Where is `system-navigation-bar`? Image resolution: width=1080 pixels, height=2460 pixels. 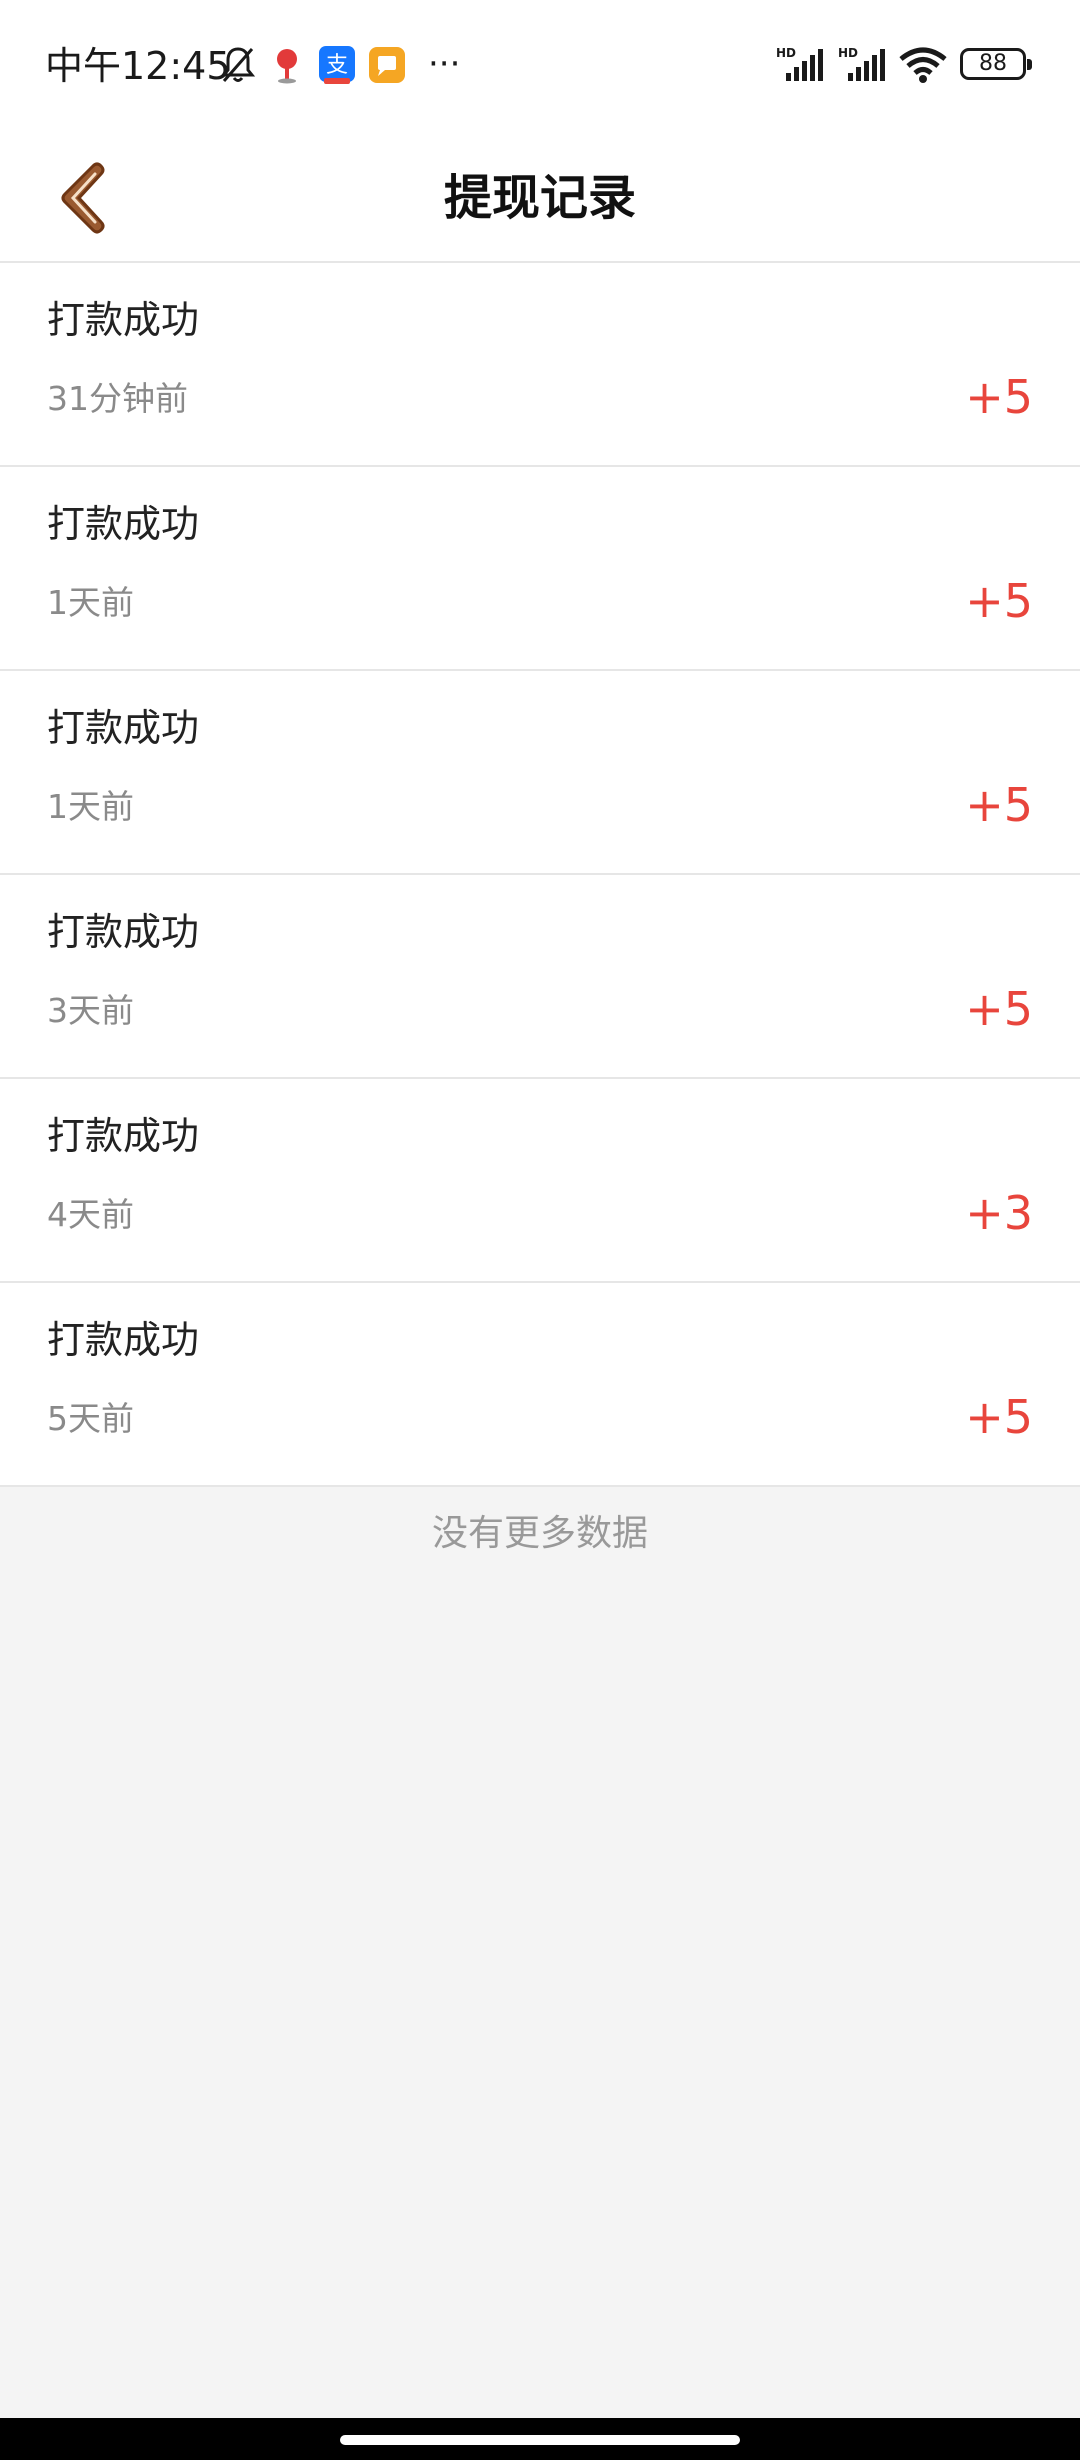 system-navigation-bar is located at coordinates (540, 2439).